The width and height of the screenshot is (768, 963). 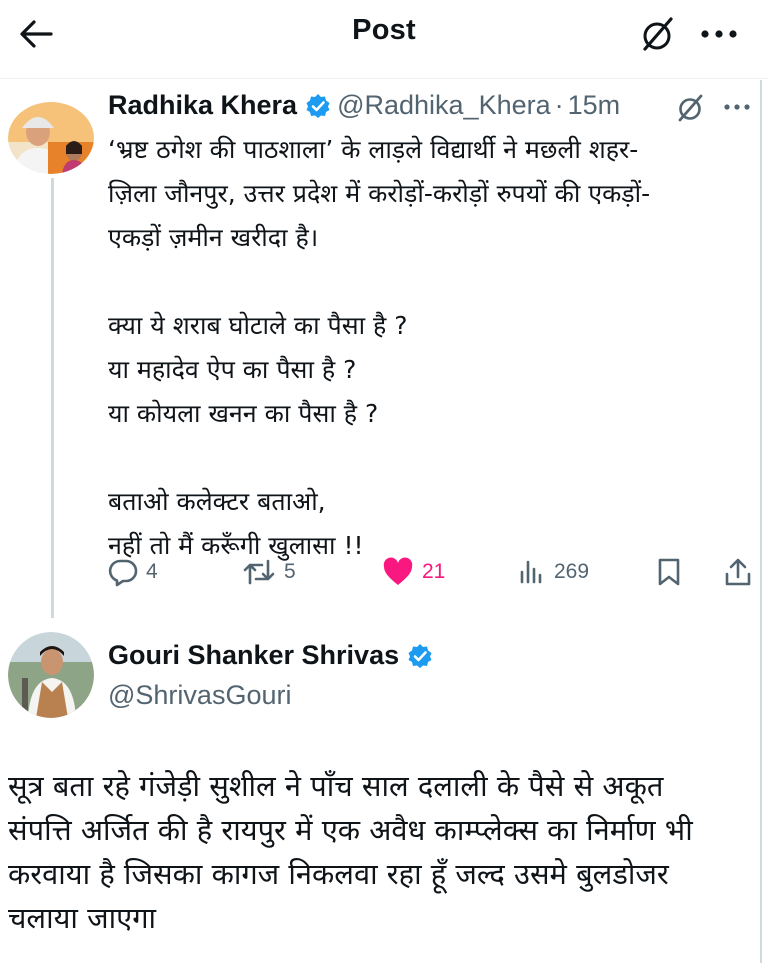 What do you see at coordinates (594, 105) in the screenshot?
I see `tweet-time: 15m` at bounding box center [594, 105].